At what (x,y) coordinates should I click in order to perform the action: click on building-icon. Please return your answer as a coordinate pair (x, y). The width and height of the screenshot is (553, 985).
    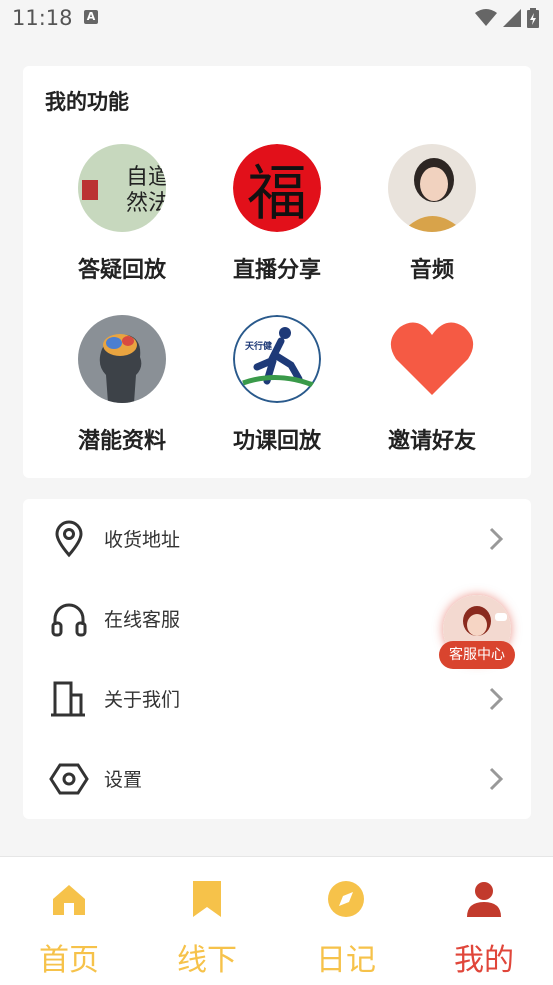
    Looking at the image, I should click on (68, 699).